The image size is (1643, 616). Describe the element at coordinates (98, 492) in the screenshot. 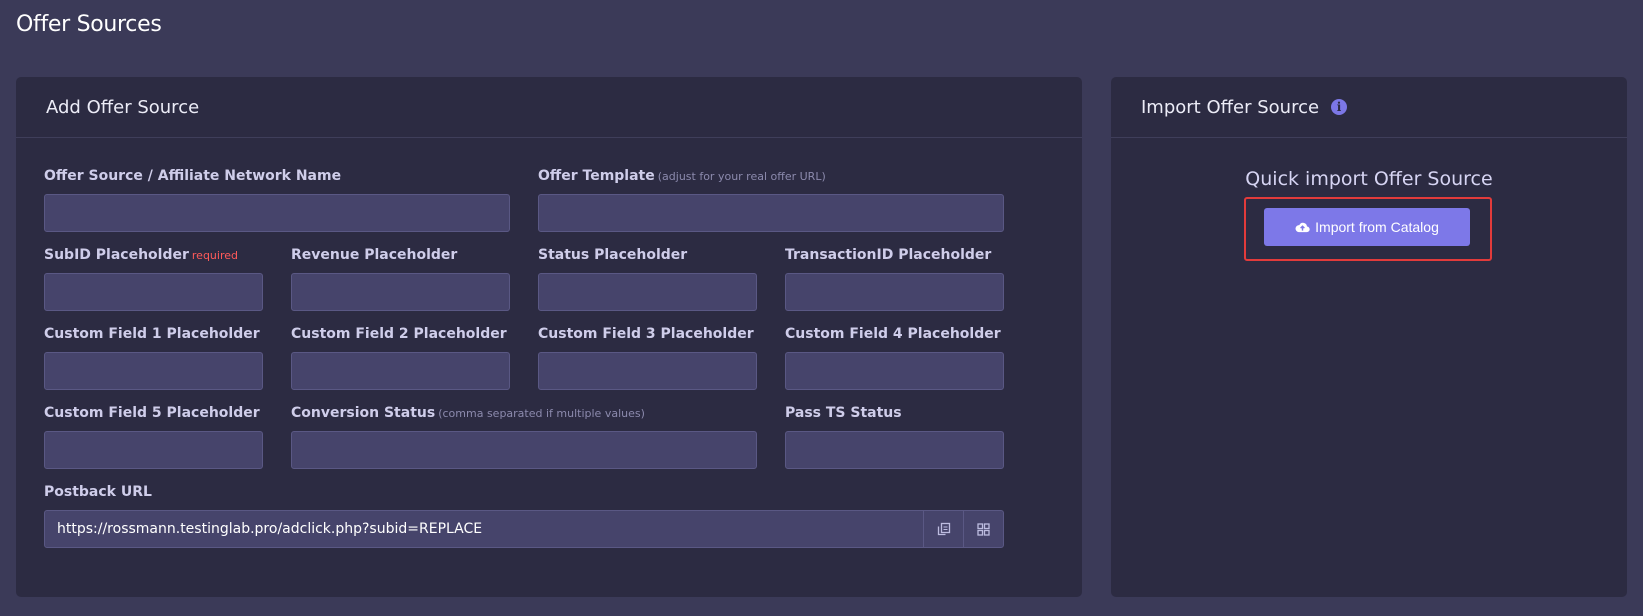

I see `postback-url-label: Postback URL` at that location.